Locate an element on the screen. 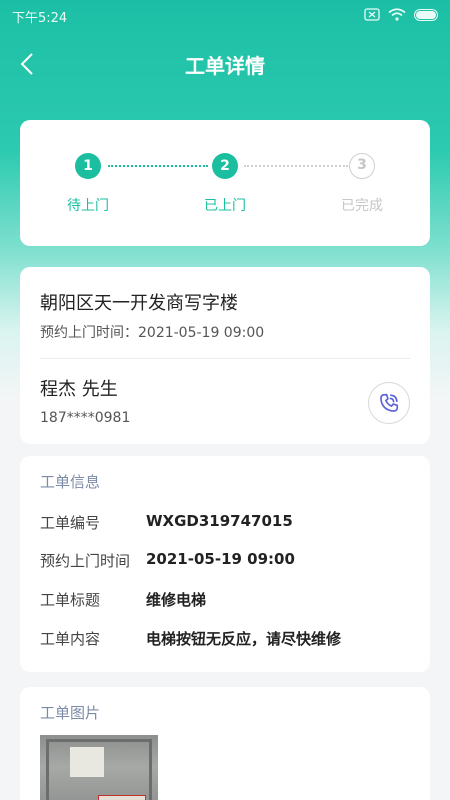 The image size is (450, 800). divider is located at coordinates (225, 358).